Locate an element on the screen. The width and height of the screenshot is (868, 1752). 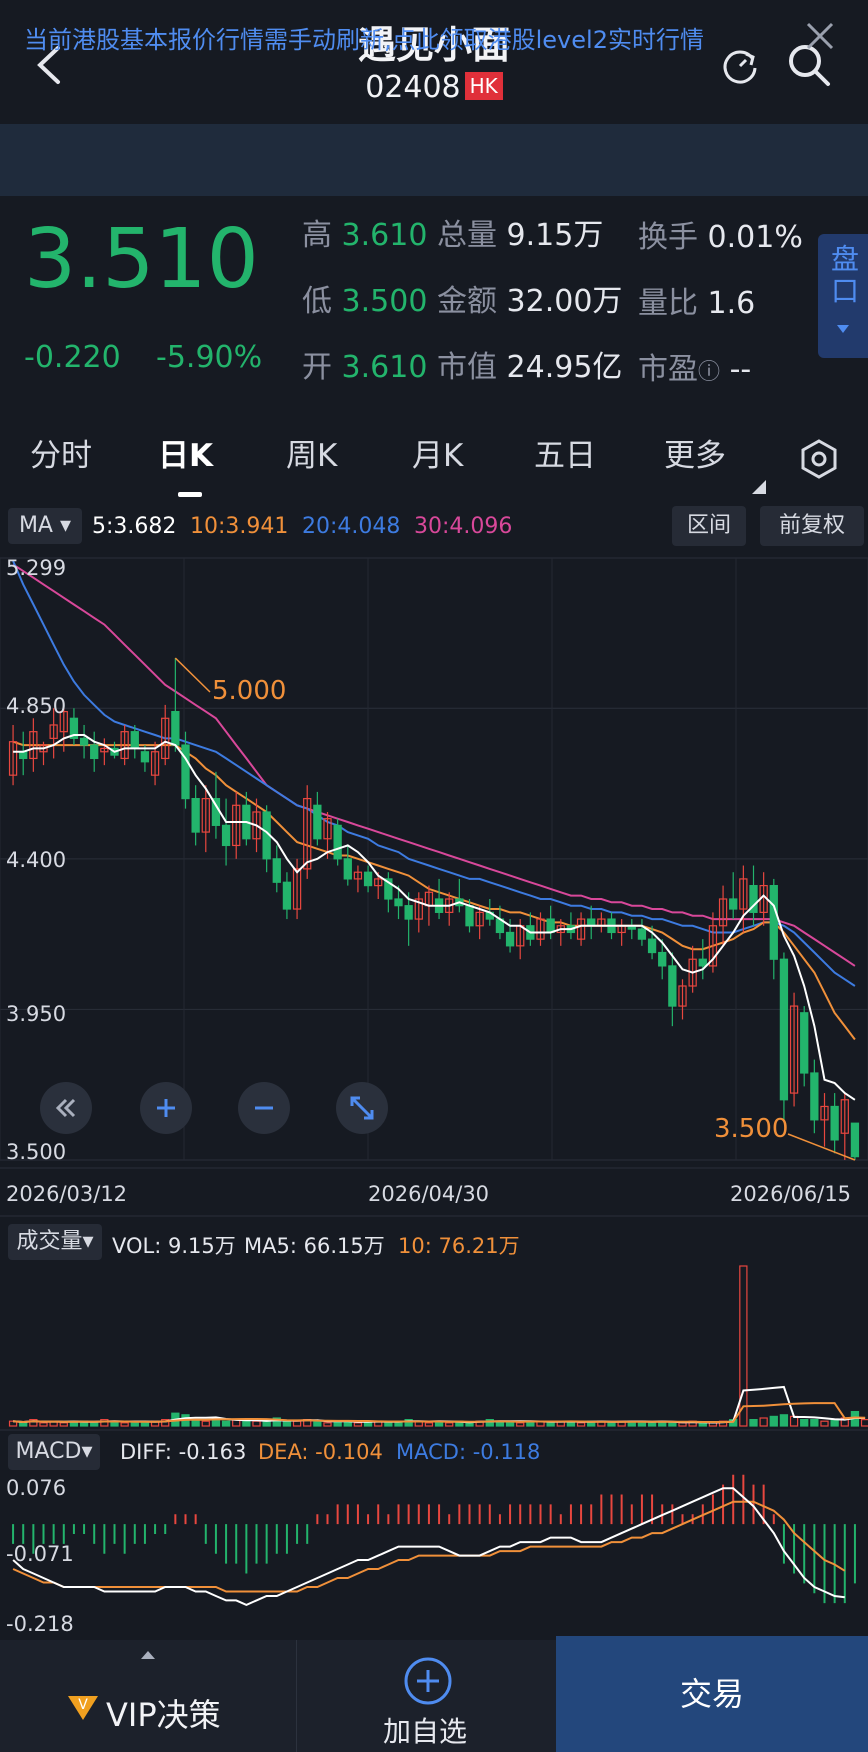
mktcap-value: 24.95亿 is located at coordinates (564, 367).